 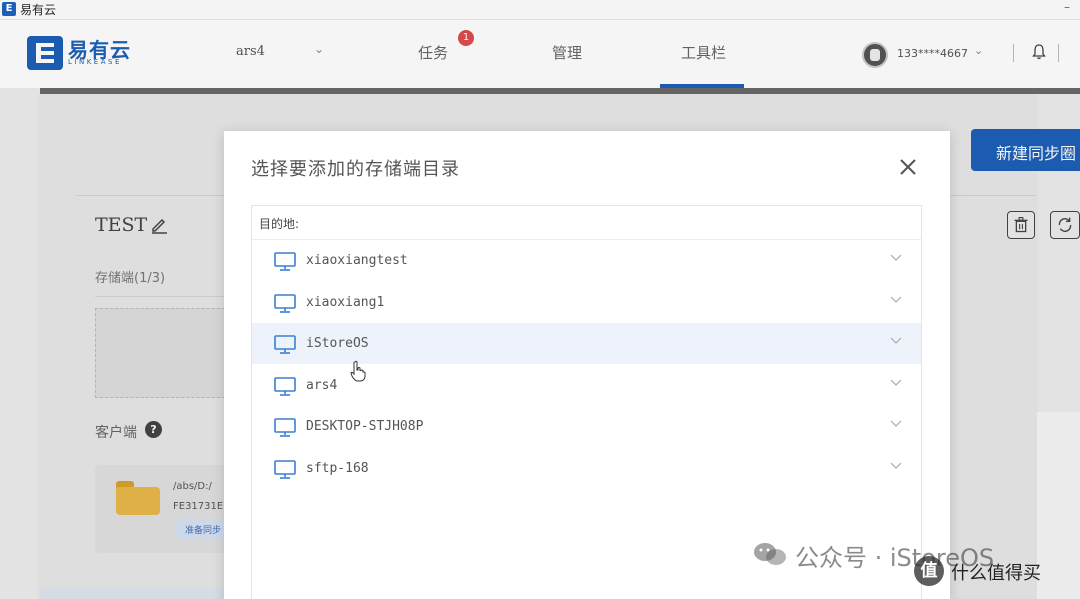 What do you see at coordinates (357, 260) in the screenshot?
I see `device-name: xiaoxiangtest` at bounding box center [357, 260].